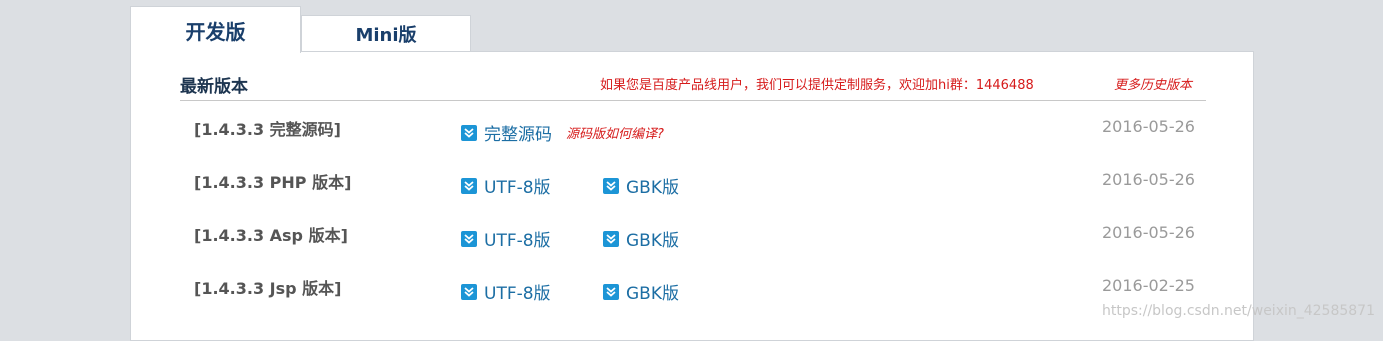  I want to click on more-history-versions-link: 更多历史版本, so click(1153, 83).